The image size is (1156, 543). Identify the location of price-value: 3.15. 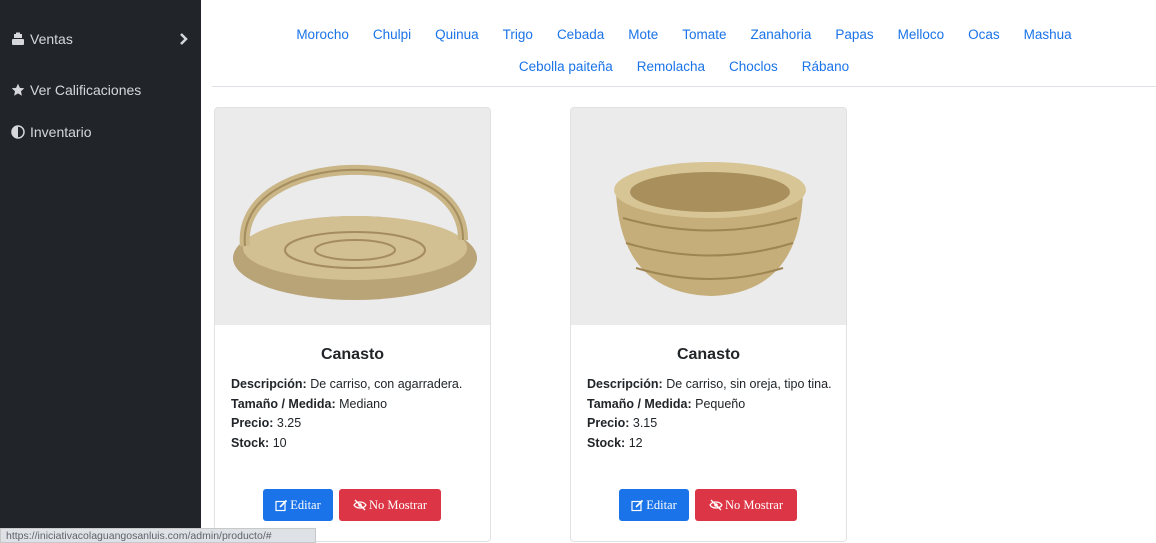
(645, 423).